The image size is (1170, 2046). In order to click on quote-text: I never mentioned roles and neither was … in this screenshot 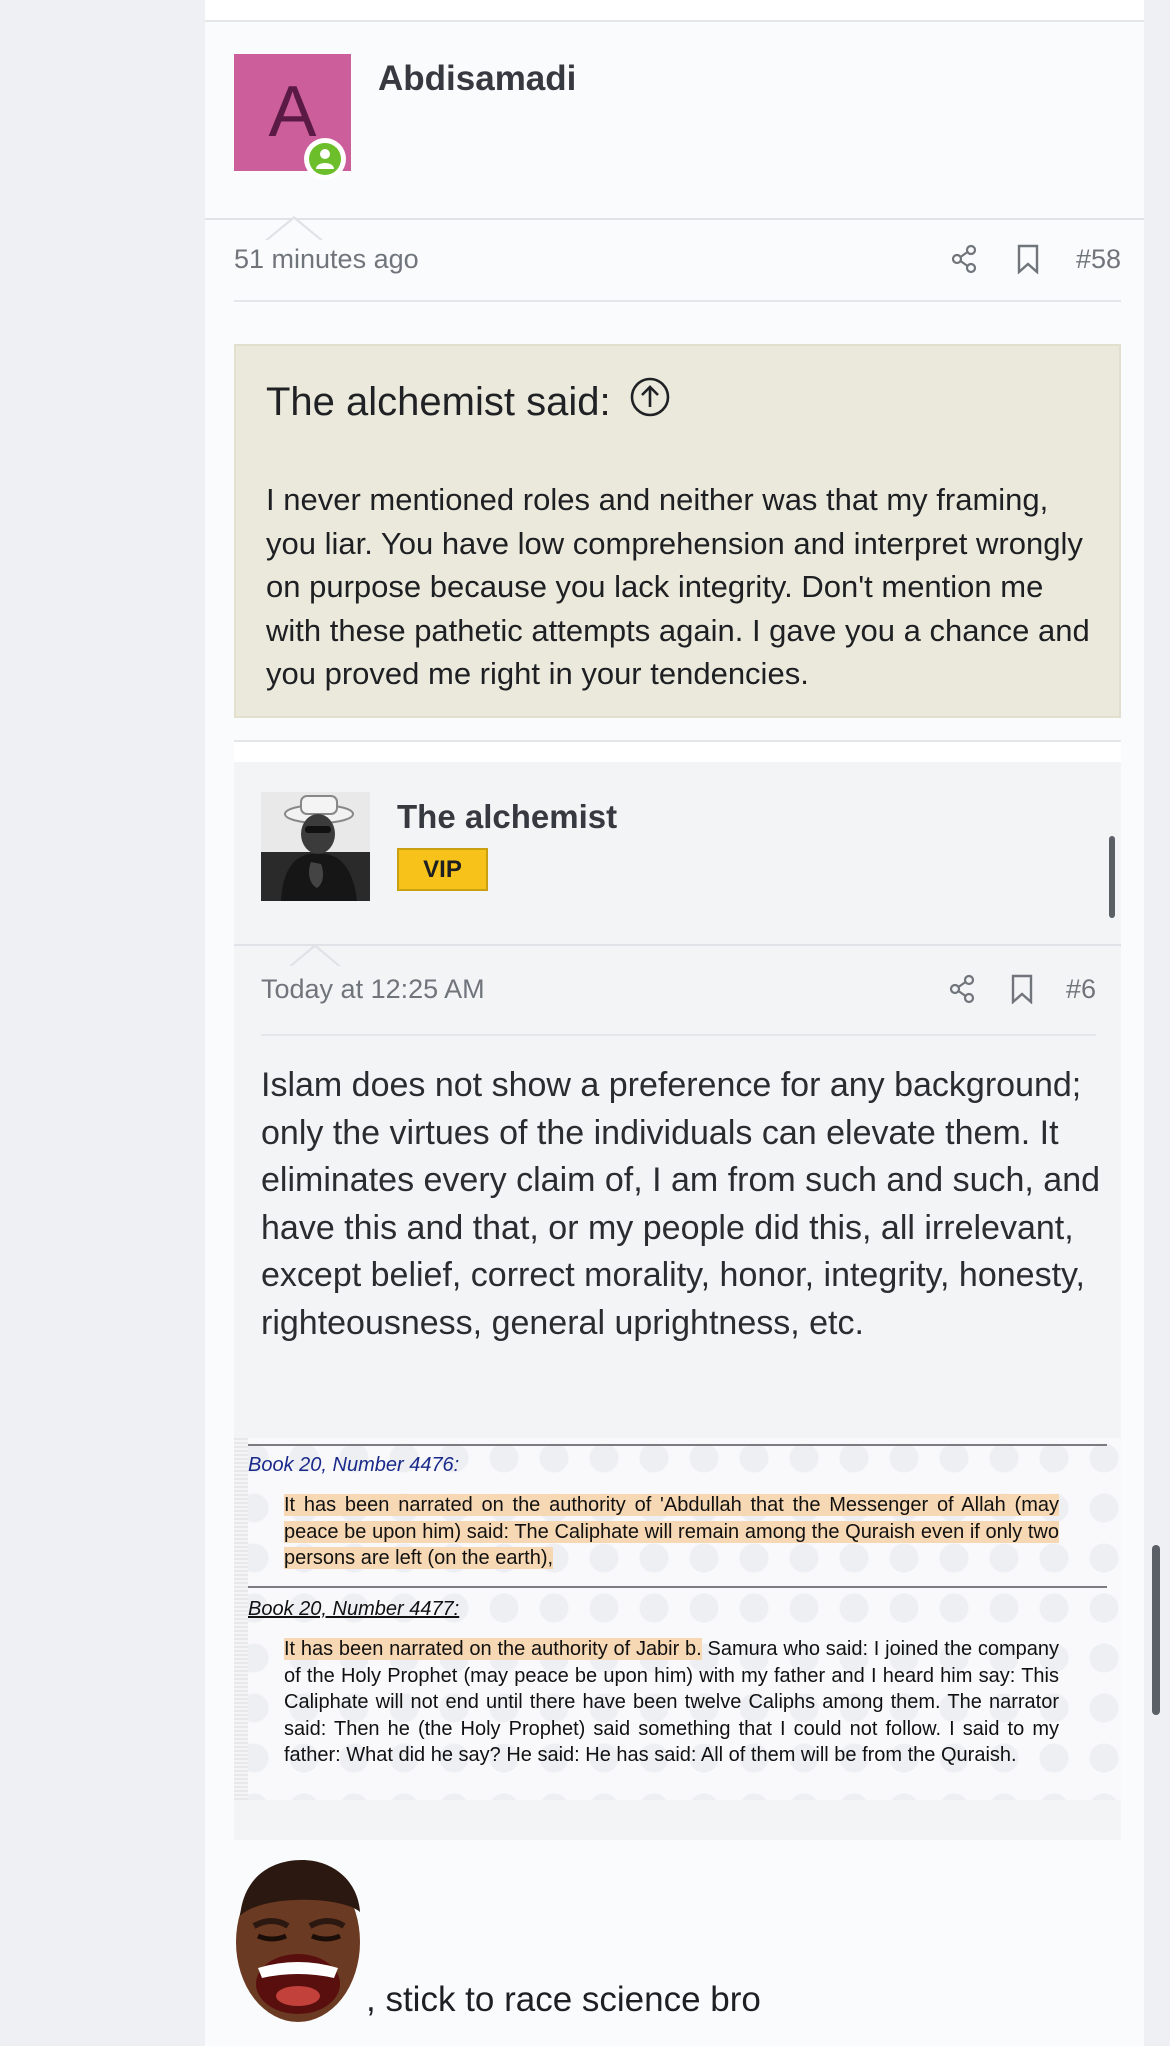, I will do `click(678, 586)`.